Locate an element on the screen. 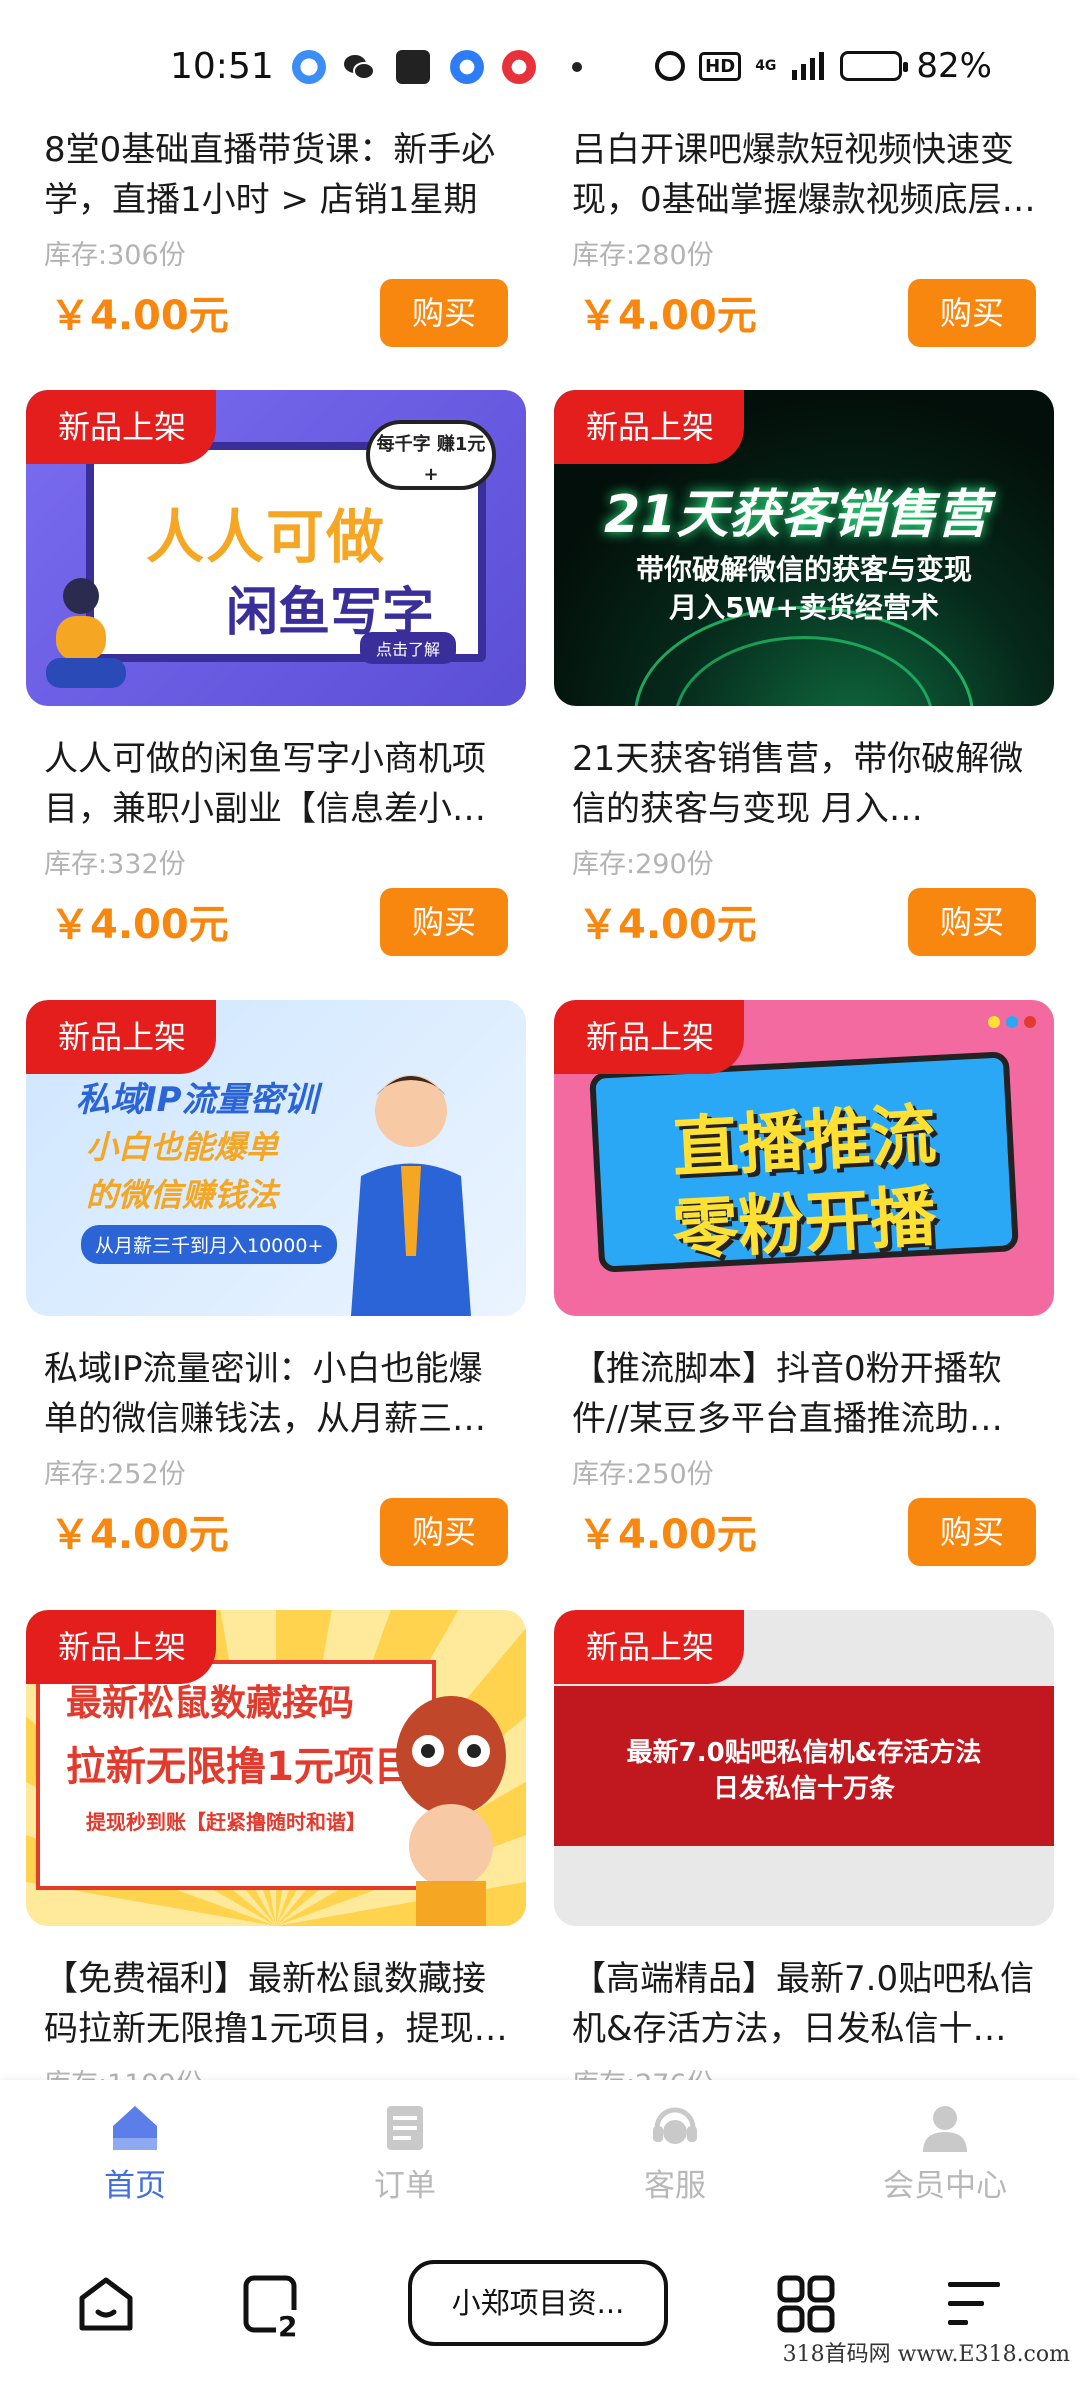 The image size is (1080, 2400). tab-orders: 订单 is located at coordinates (405, 2145).